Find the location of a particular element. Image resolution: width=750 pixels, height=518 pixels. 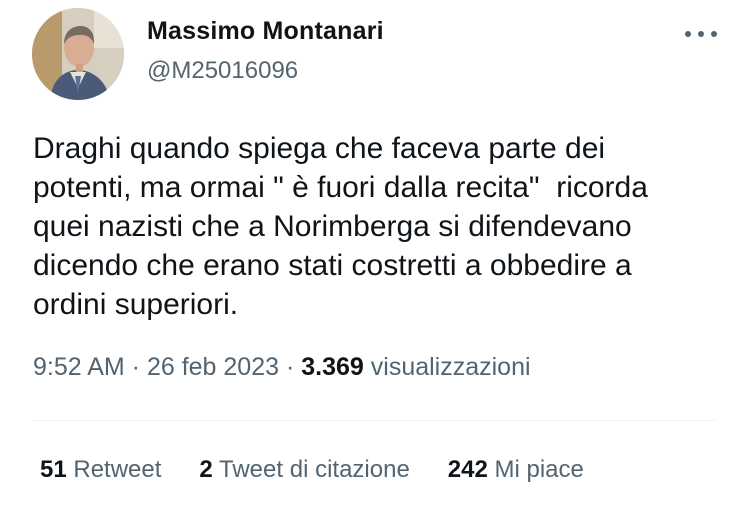

more-options-button is located at coordinates (701, 34).